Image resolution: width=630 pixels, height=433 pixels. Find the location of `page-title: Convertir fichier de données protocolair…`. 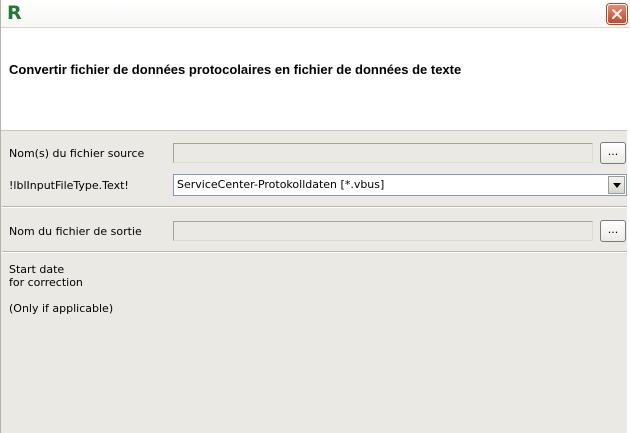

page-title: Convertir fichier de données protocolair… is located at coordinates (235, 69).